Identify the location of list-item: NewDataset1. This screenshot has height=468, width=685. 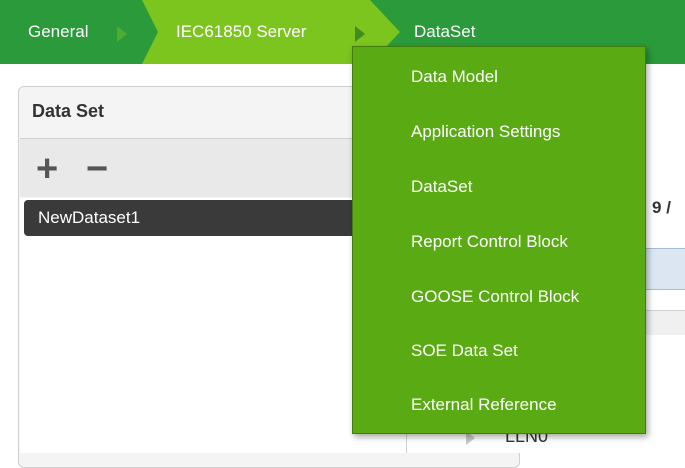
(204, 218).